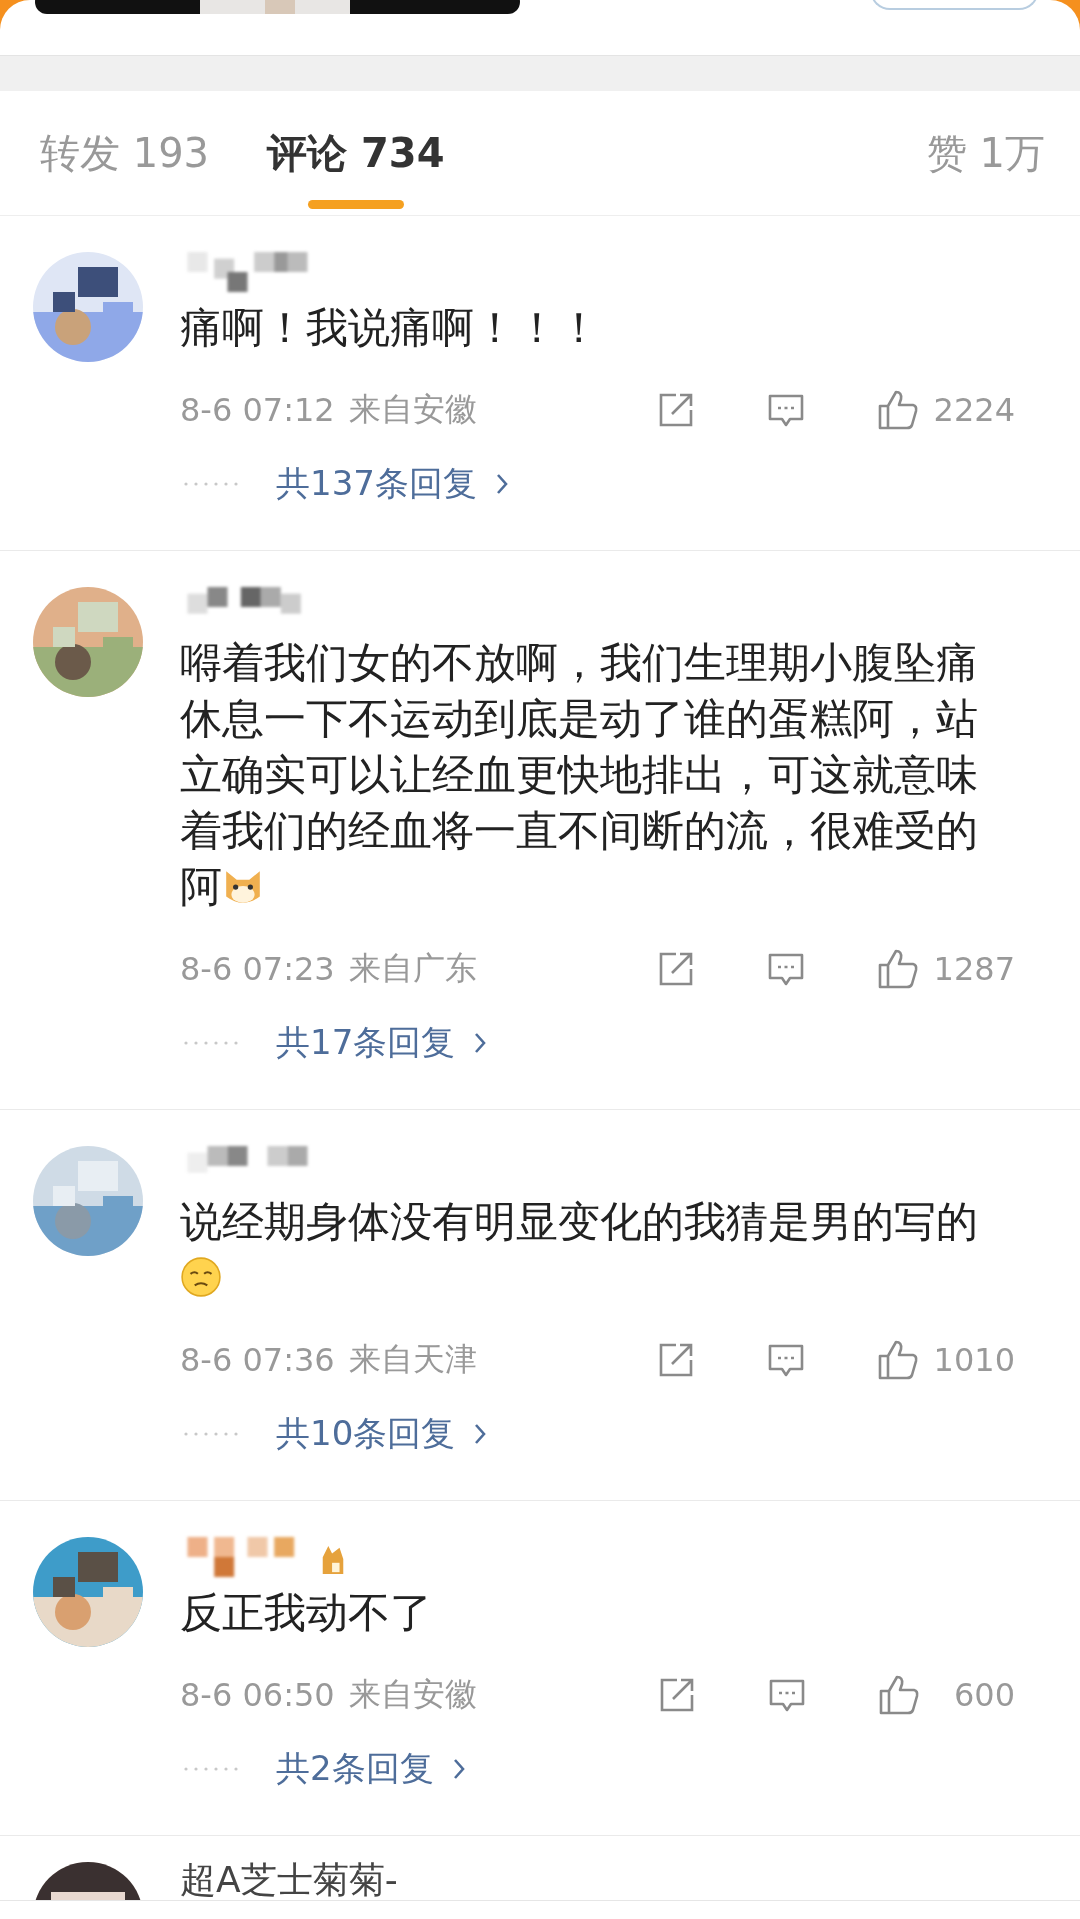 The image size is (1080, 1919). Describe the element at coordinates (587, 1250) in the screenshot. I see `comment-text: 说经期身体没有明显变化的我猜是男的写的` at that location.